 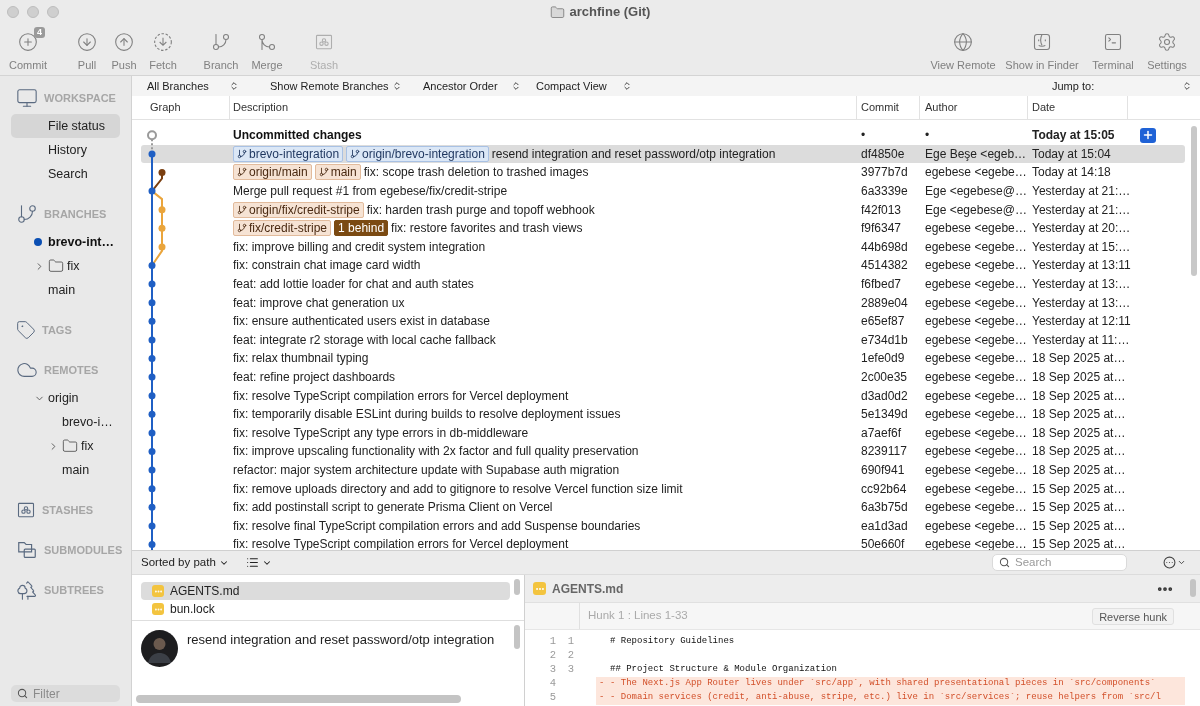 I want to click on file-list-item: AGENTS.md, so click(x=325, y=591).